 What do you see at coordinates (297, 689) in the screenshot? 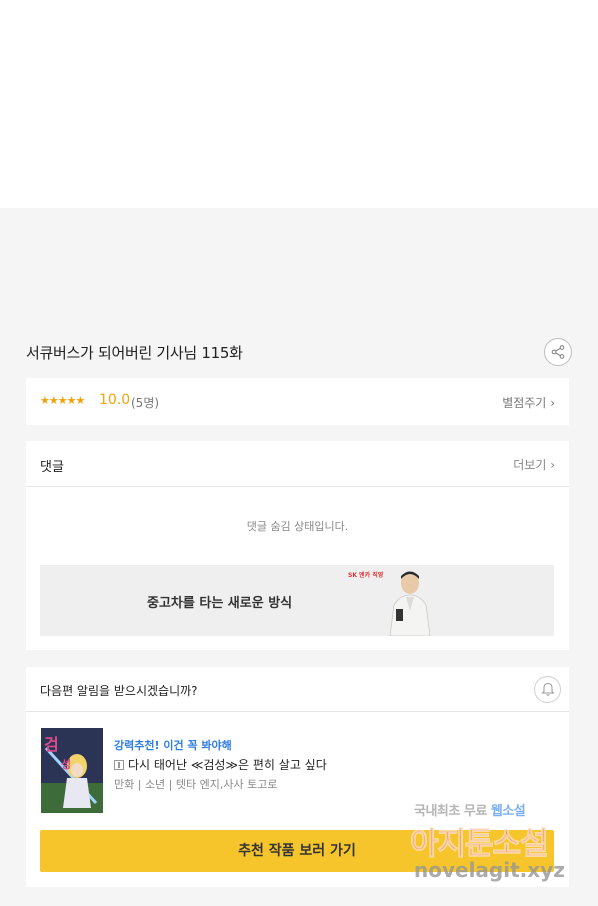
I see `notify-header: 다음편 알림을 받으시겠습니까?` at bounding box center [297, 689].